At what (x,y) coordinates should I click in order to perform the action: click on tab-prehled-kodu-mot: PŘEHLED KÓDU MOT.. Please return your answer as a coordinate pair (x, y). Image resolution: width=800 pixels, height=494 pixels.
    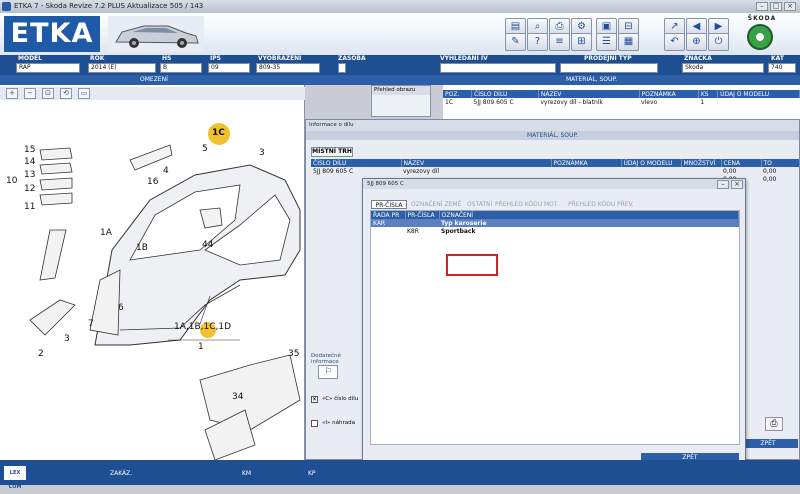
    Looking at the image, I should click on (527, 204).